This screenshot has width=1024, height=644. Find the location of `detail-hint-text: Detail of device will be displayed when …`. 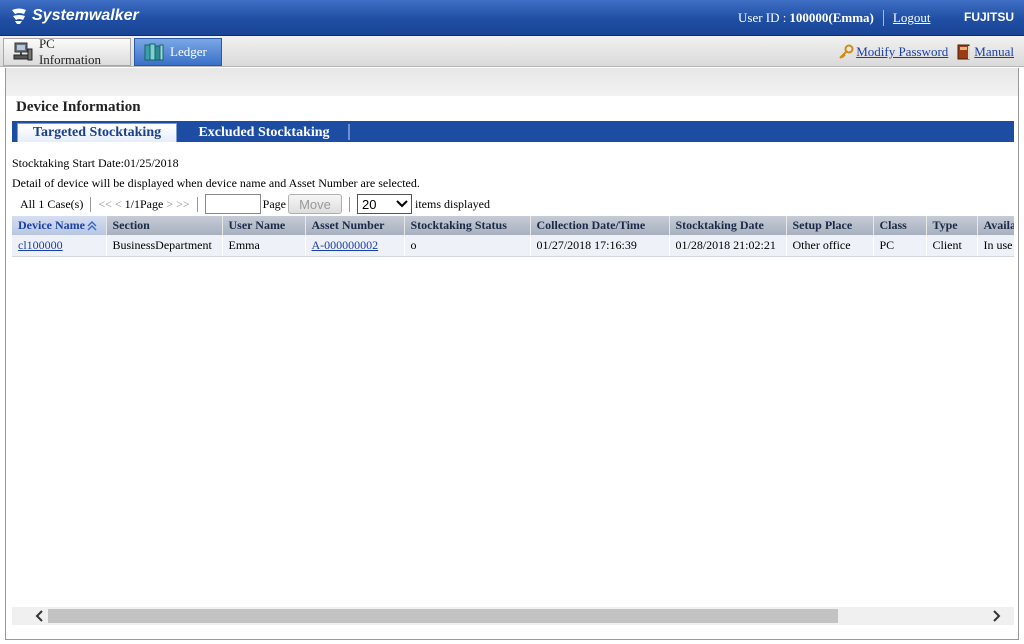

detail-hint-text: Detail of device will be displayed when … is located at coordinates (216, 183).